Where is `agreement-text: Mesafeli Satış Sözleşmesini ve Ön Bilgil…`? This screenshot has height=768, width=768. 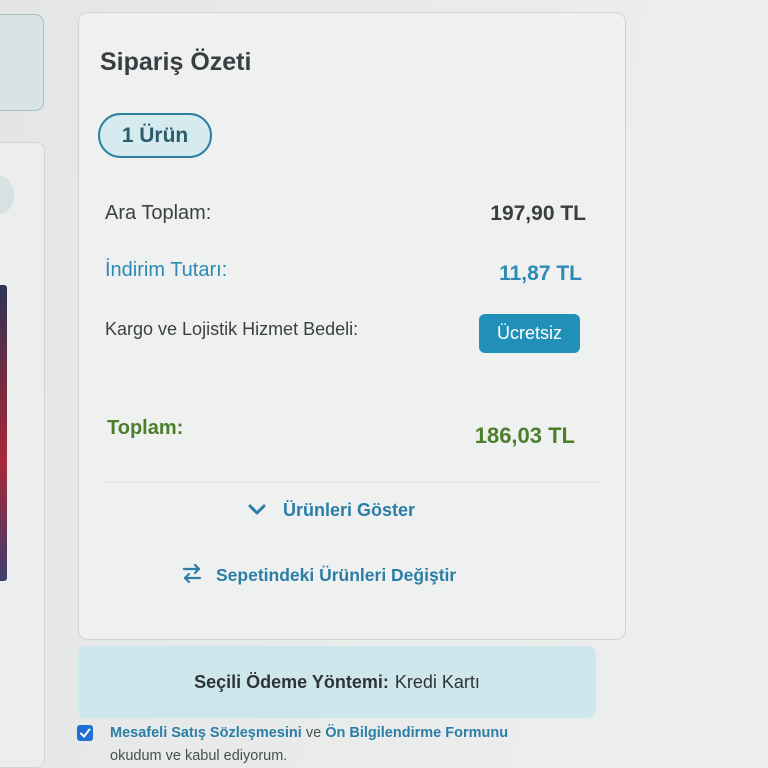 agreement-text: Mesafeli Satış Sözleşmesini ve Ön Bilgil… is located at coordinates (345, 745).